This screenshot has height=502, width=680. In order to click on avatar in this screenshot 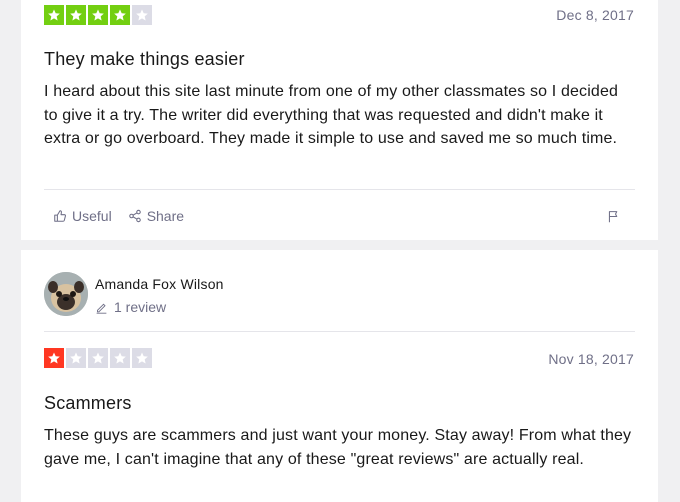, I will do `click(66, 294)`.